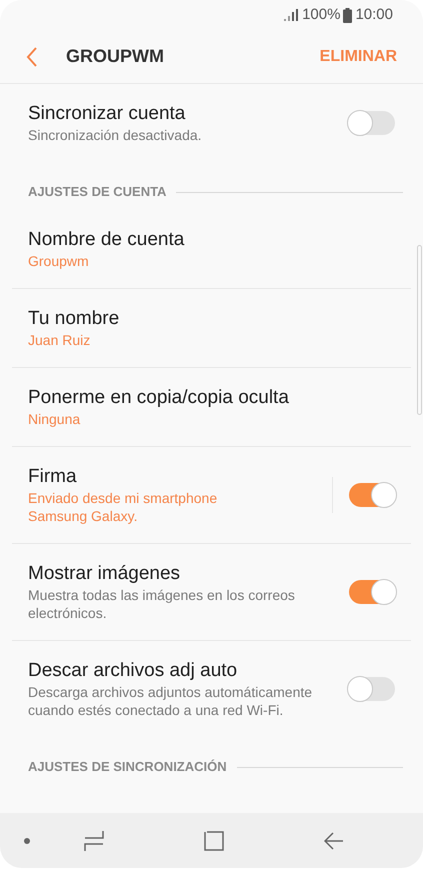 The height and width of the screenshot is (870, 423). I want to click on battery-percent: 100%, so click(321, 14).